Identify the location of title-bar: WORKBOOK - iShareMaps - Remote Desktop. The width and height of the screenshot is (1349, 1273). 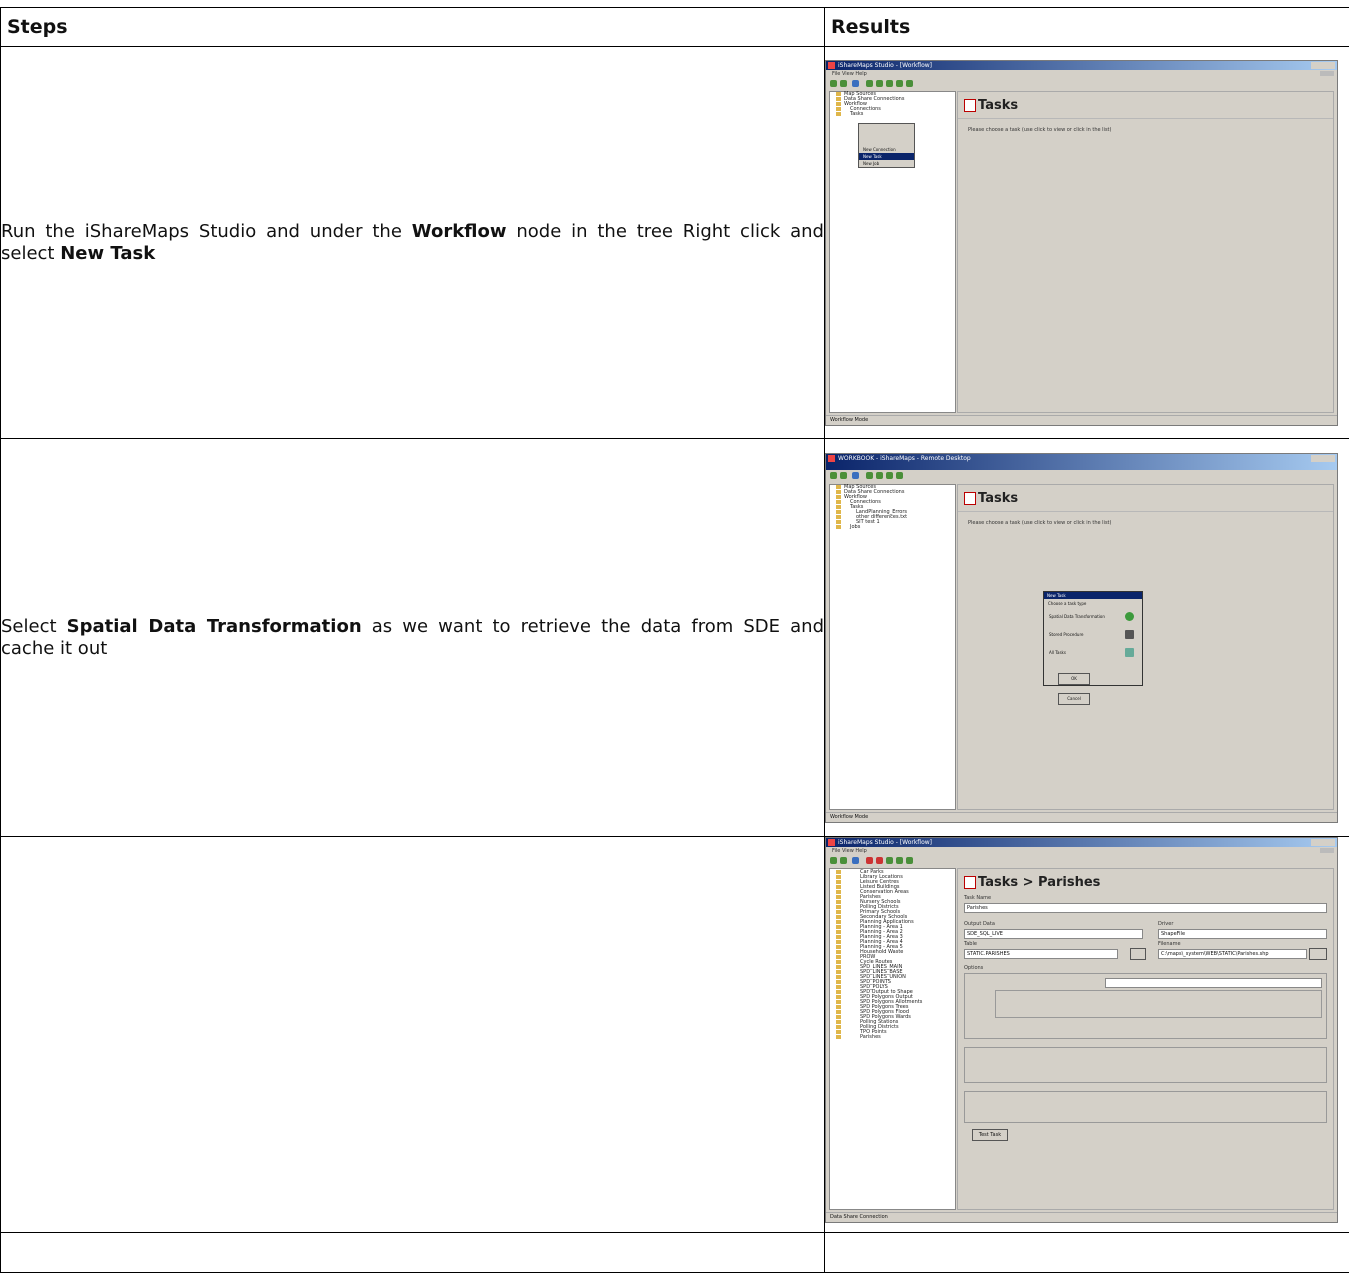
(1081, 458).